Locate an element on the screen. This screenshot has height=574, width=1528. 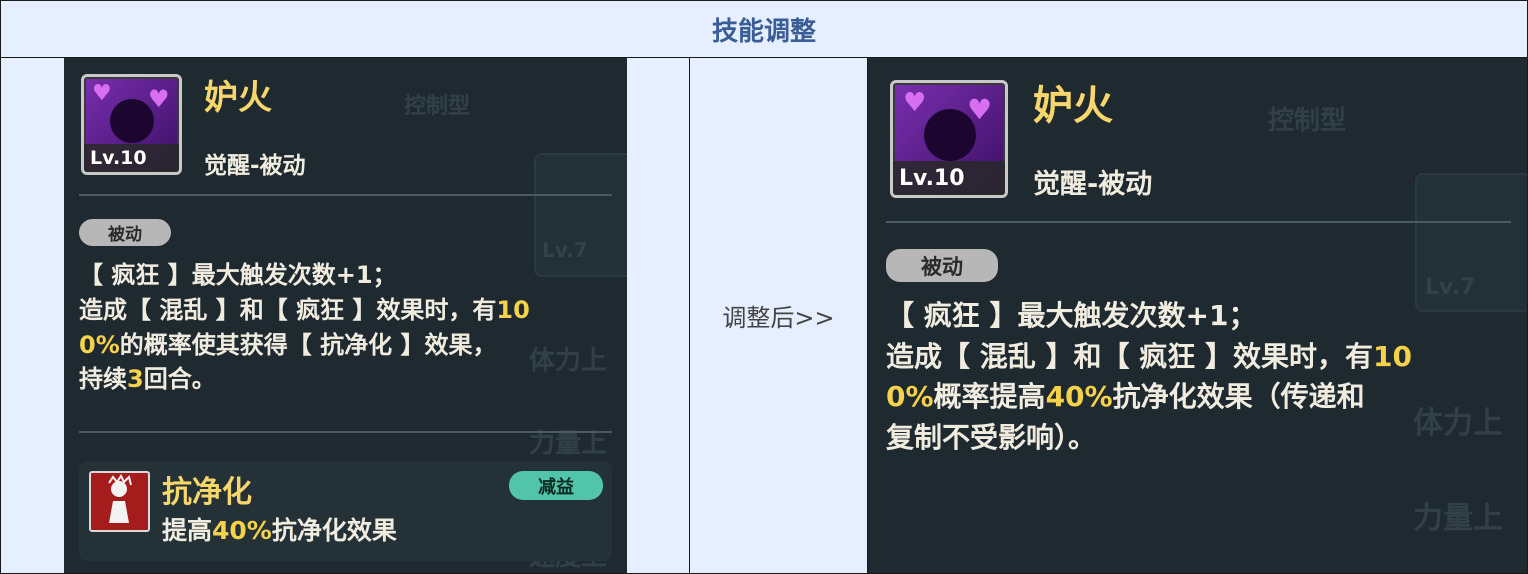
after-label: 调整后>> is located at coordinates (778, 318).